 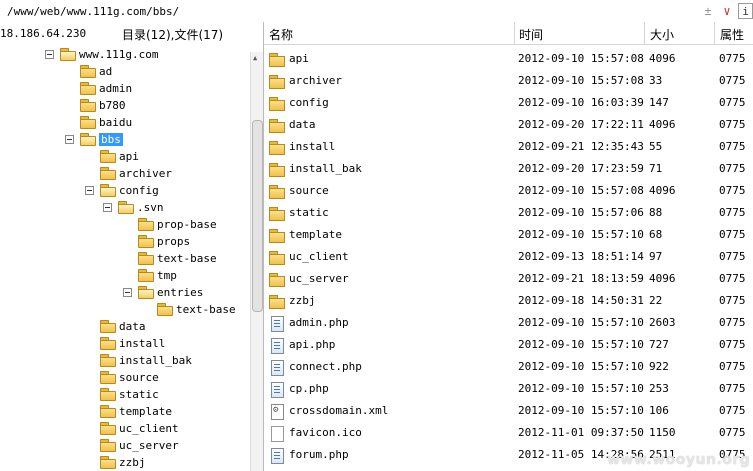 I want to click on tree-node: ad, so click(x=96, y=71).